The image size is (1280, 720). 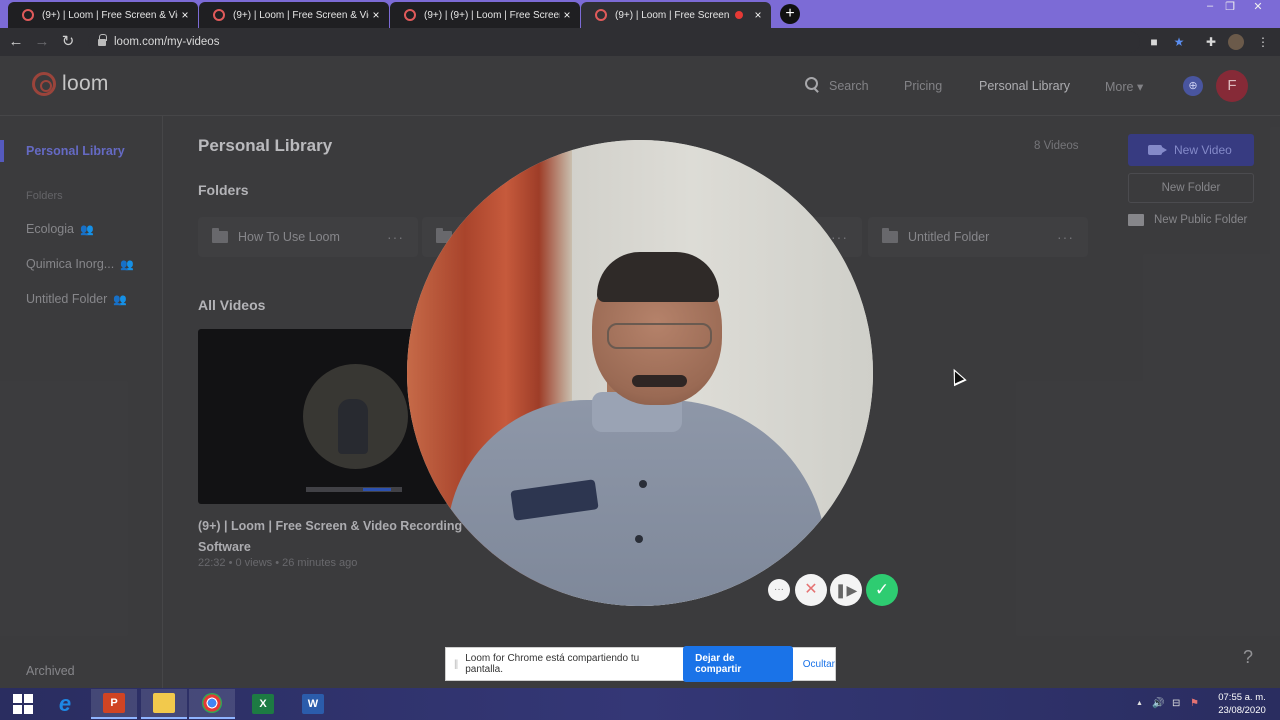 What do you see at coordinates (659, 336) in the screenshot?
I see `webcam-person-glasses` at bounding box center [659, 336].